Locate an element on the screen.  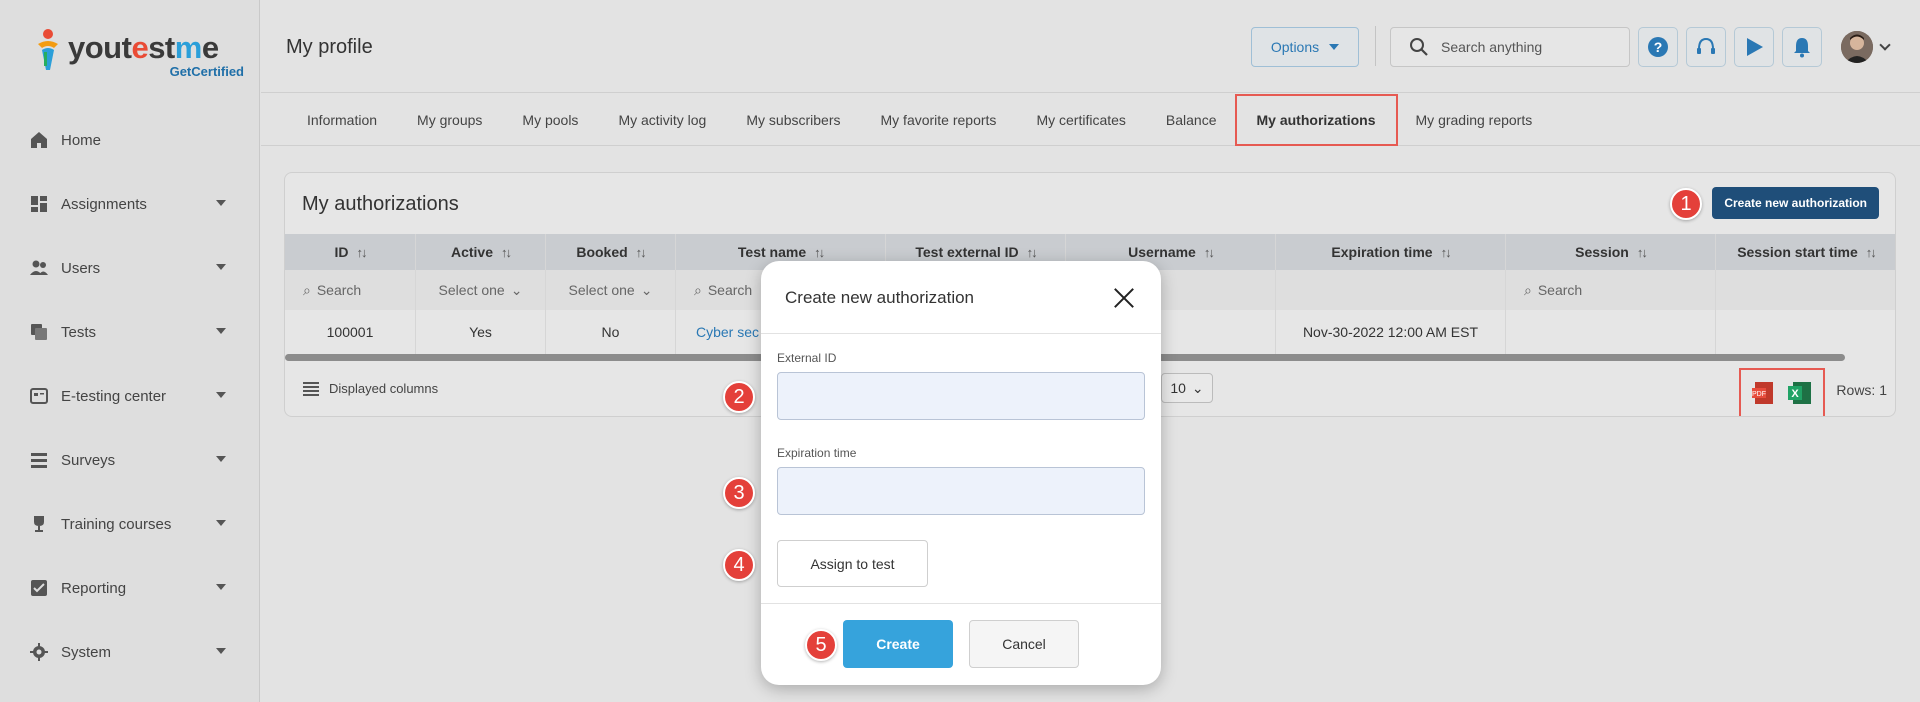
sidebar-item-assignments: Assignments is located at coordinates (130, 204).